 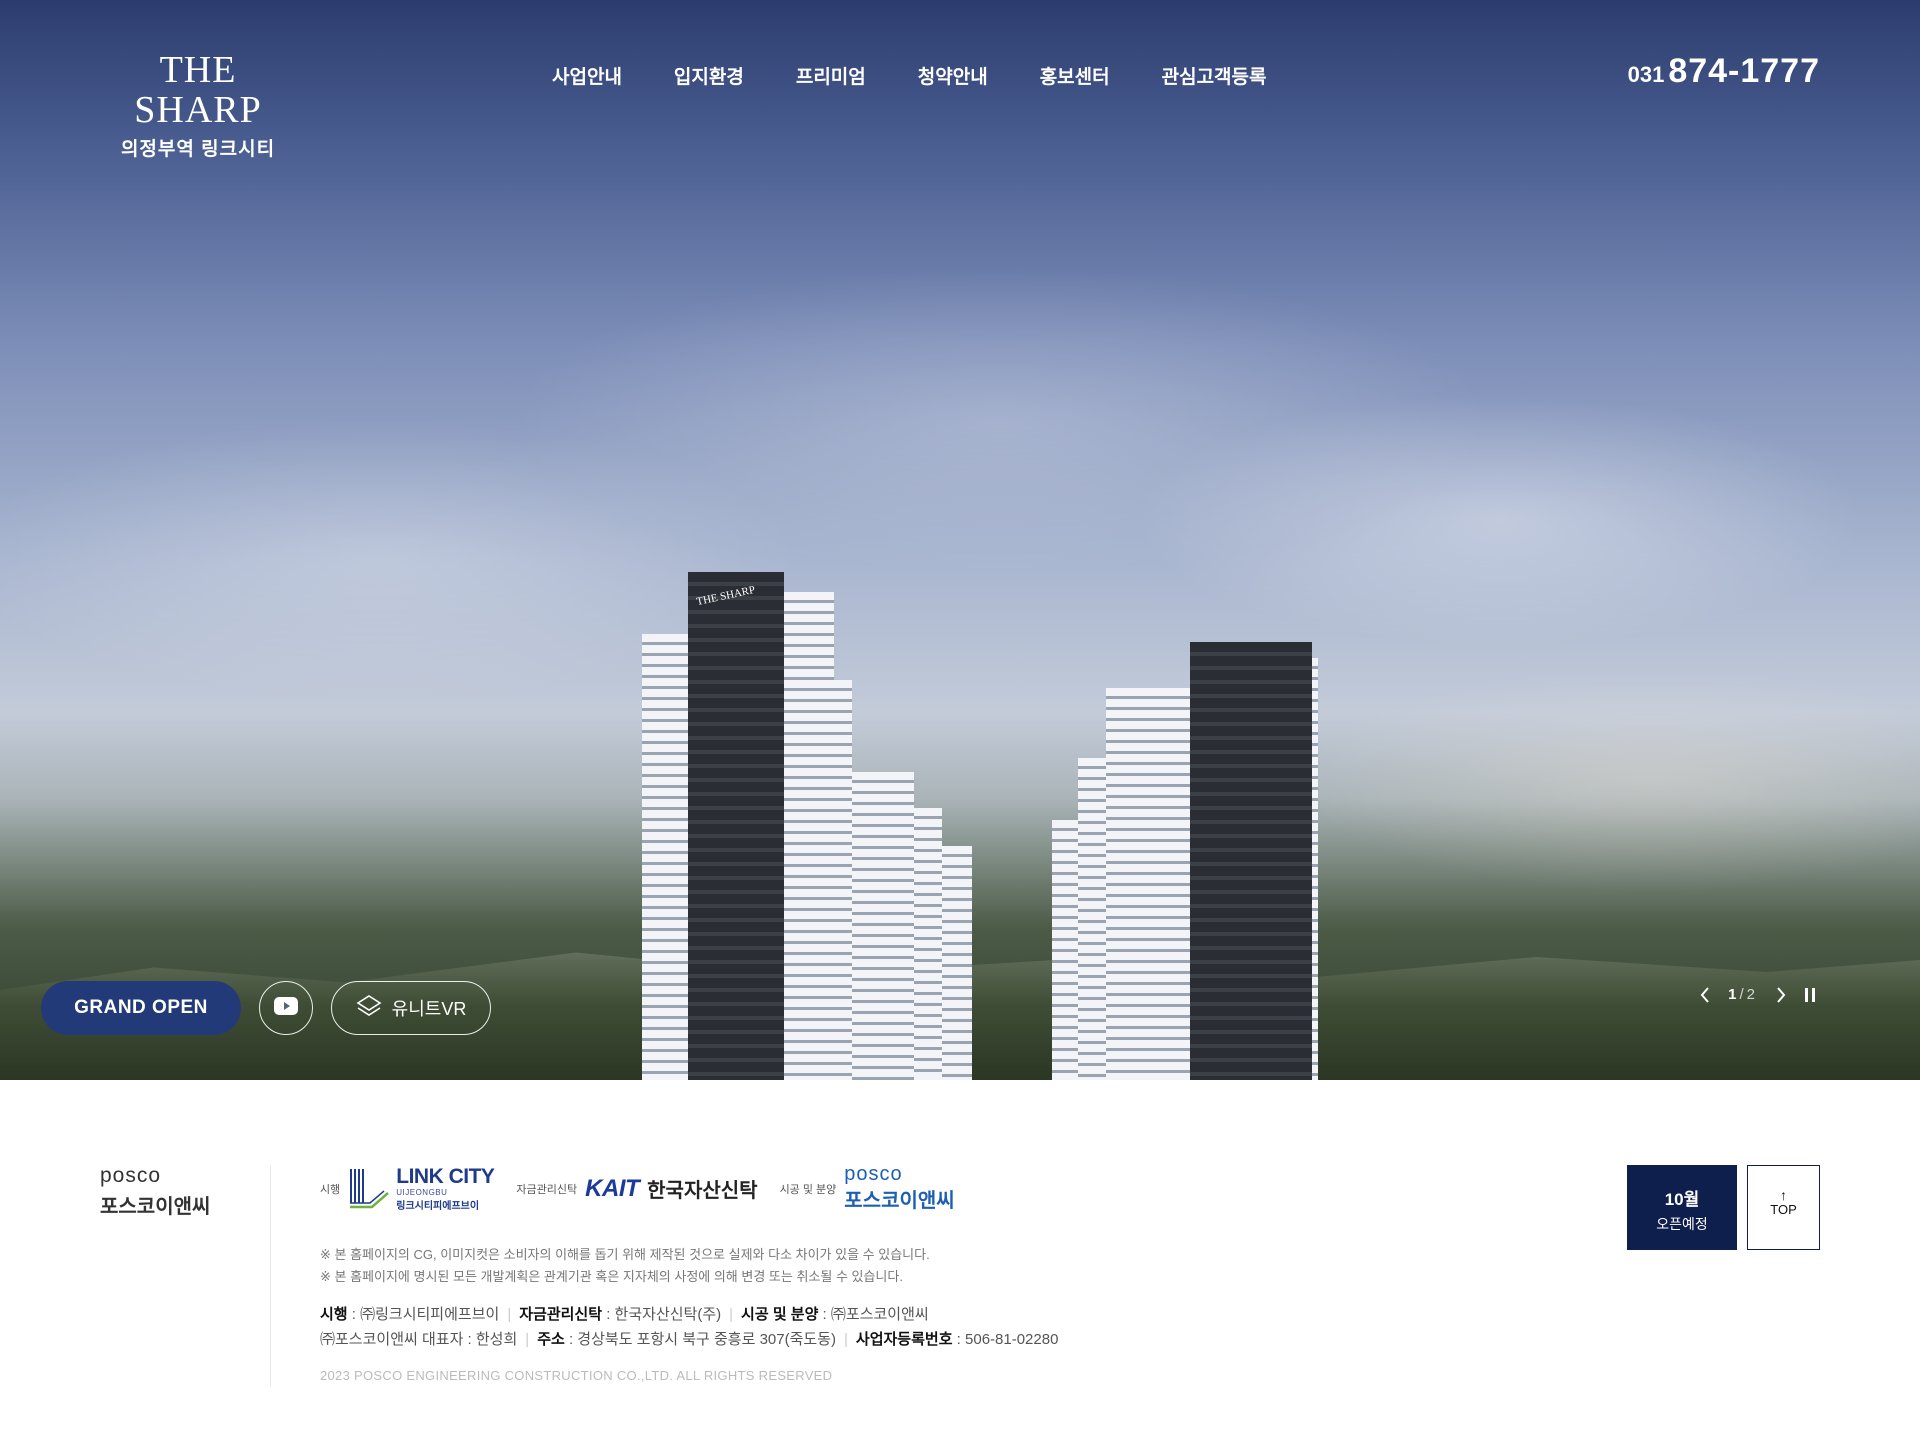 What do you see at coordinates (904, 1339) in the screenshot?
I see `info-label: 사업자등록번호` at bounding box center [904, 1339].